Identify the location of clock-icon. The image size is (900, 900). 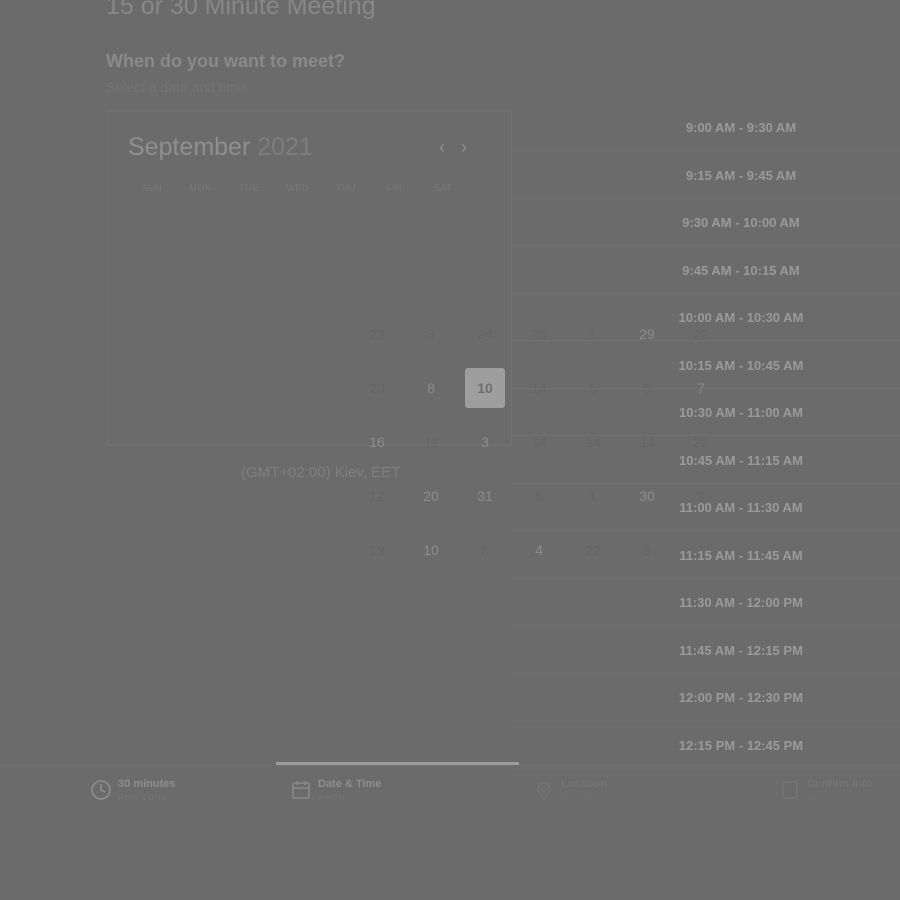
(101, 790).